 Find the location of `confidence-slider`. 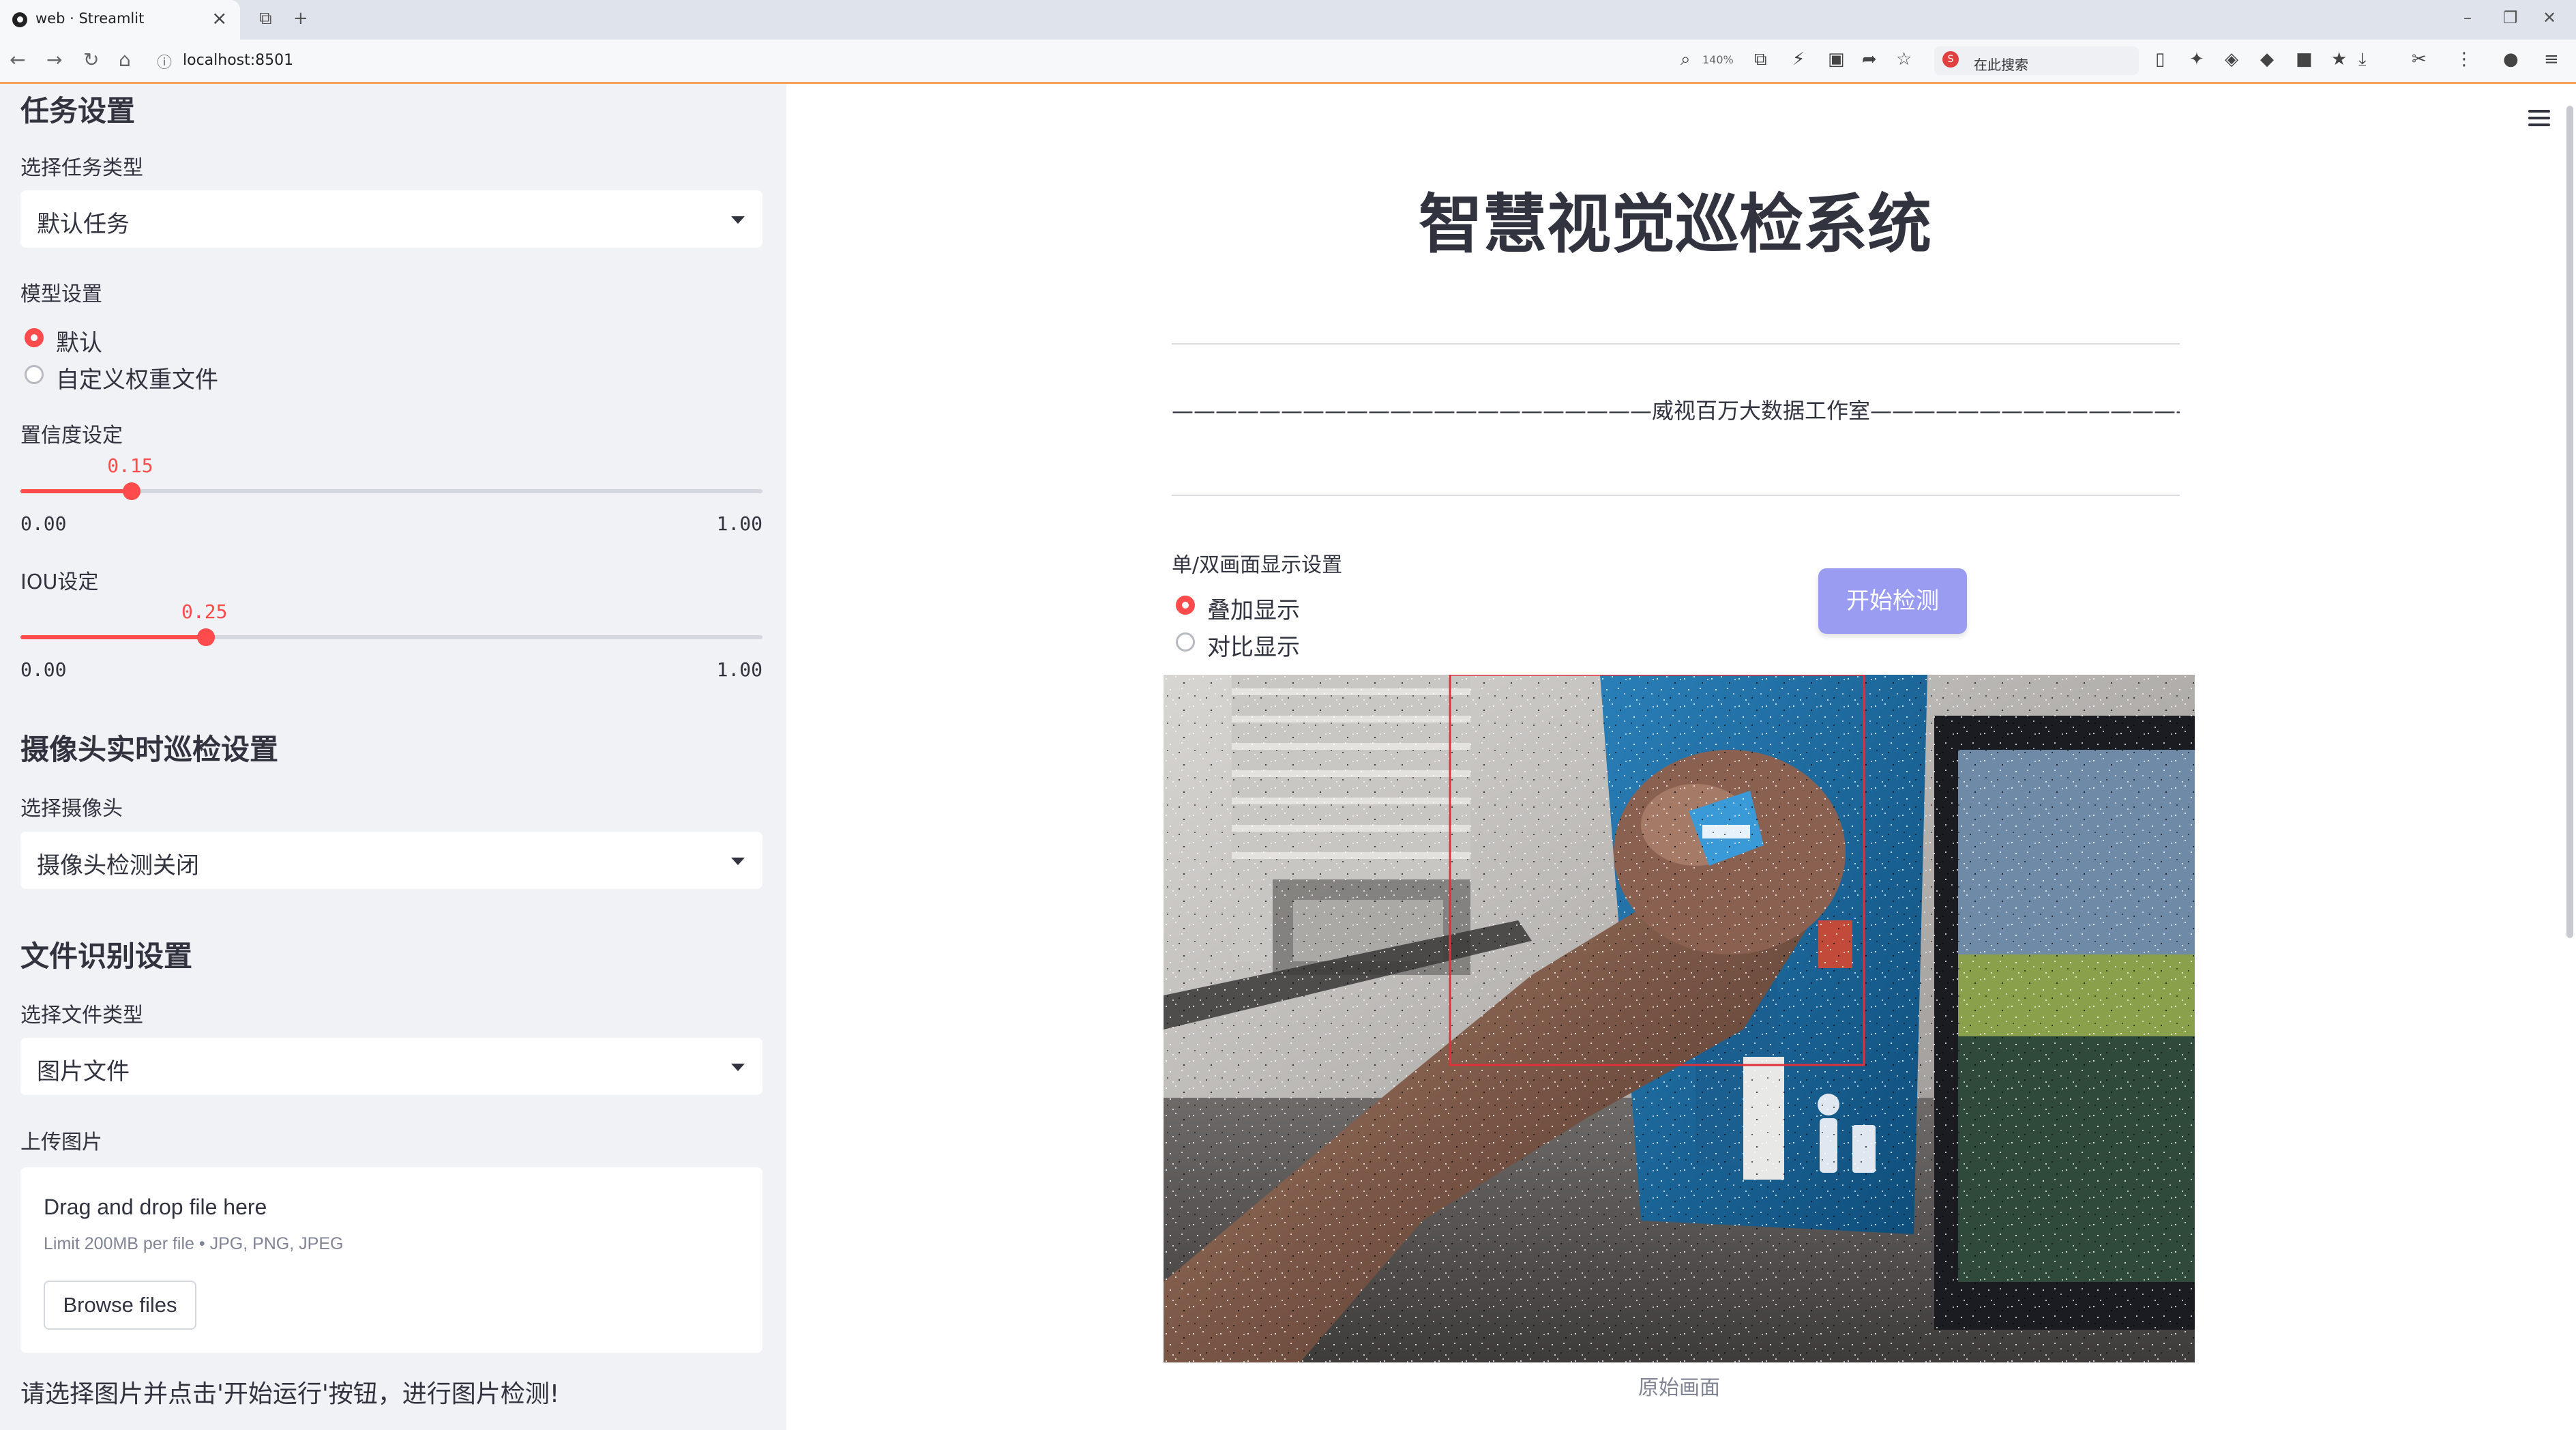

confidence-slider is located at coordinates (391, 491).